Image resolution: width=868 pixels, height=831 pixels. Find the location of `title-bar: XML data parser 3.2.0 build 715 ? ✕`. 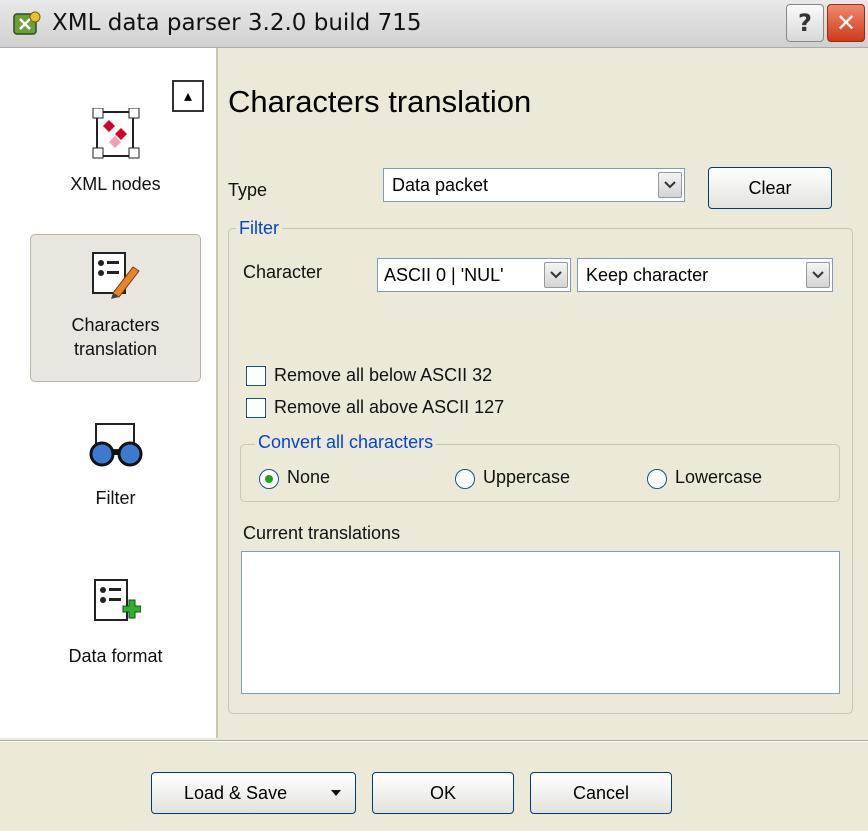

title-bar: XML data parser 3.2.0 build 715 ? ✕ is located at coordinates (434, 24).